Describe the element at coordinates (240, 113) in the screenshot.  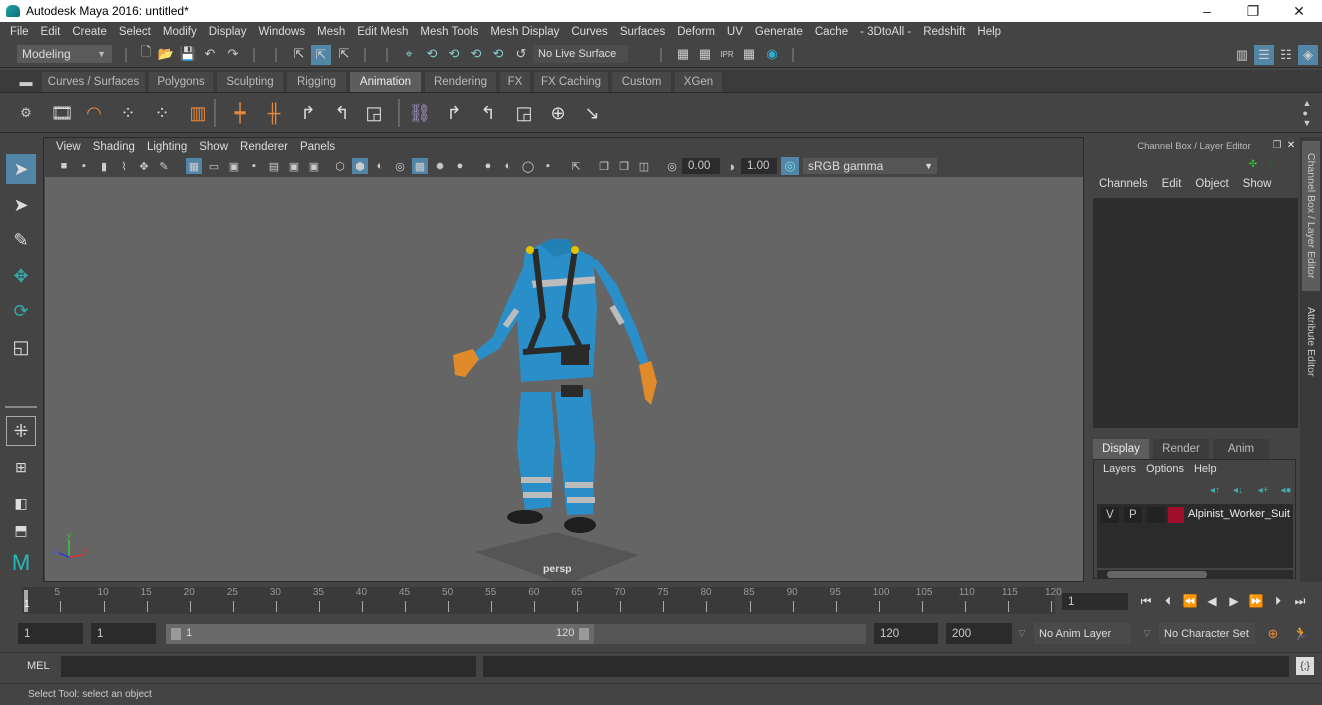
I see `parent-constraint-icon: ┿` at that location.